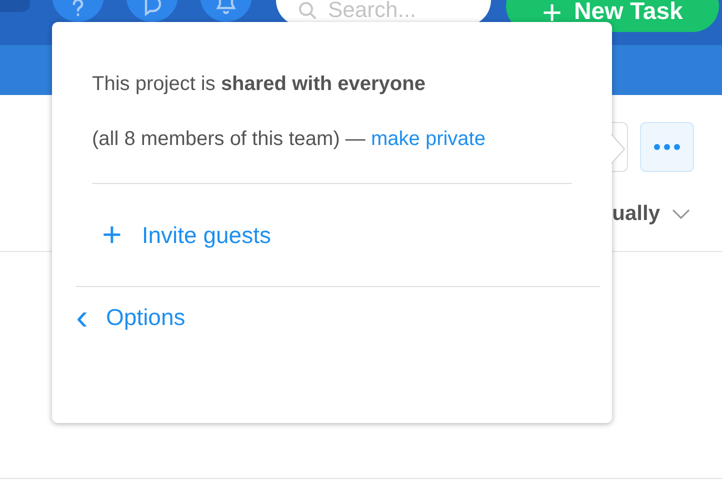 This screenshot has width=722, height=485. Describe the element at coordinates (308, 11) in the screenshot. I see `search-icon` at that location.